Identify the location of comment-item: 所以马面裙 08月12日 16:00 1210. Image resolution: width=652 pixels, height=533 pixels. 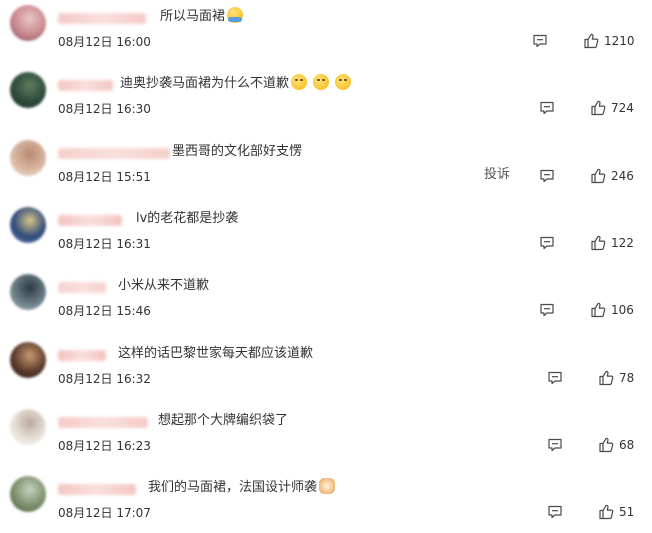
(326, 33).